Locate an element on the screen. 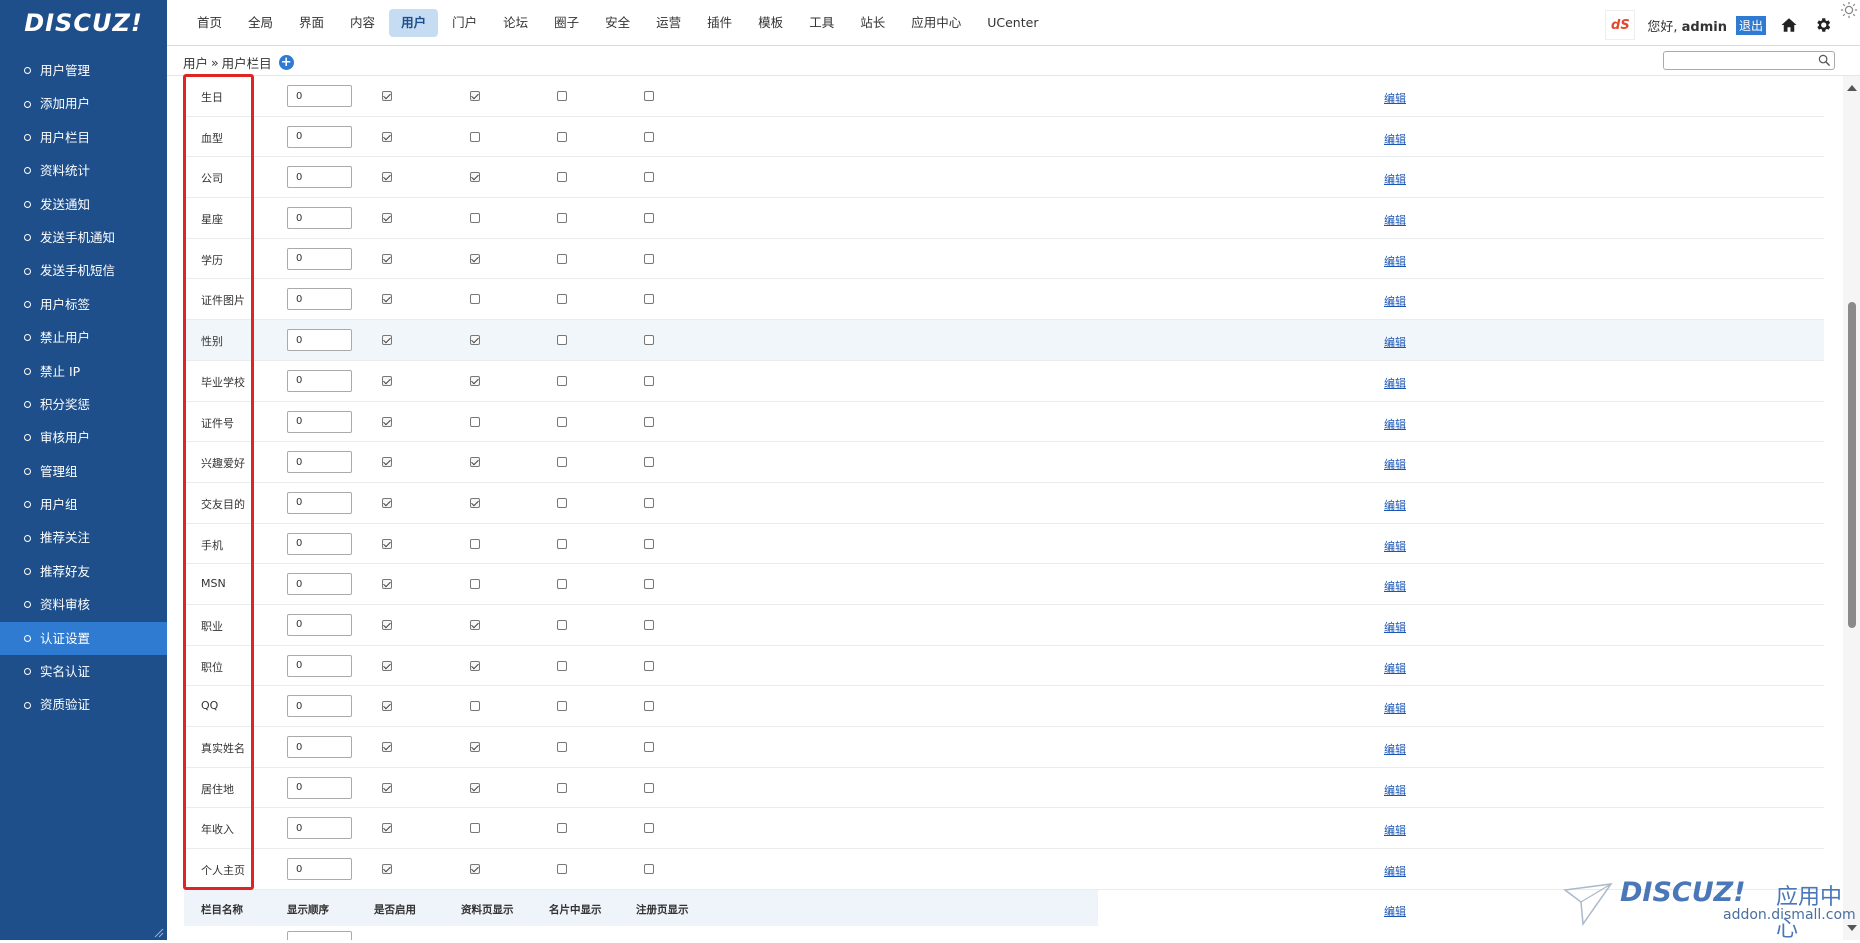 The height and width of the screenshot is (943, 1860). search-input is located at coordinates (1742, 60).